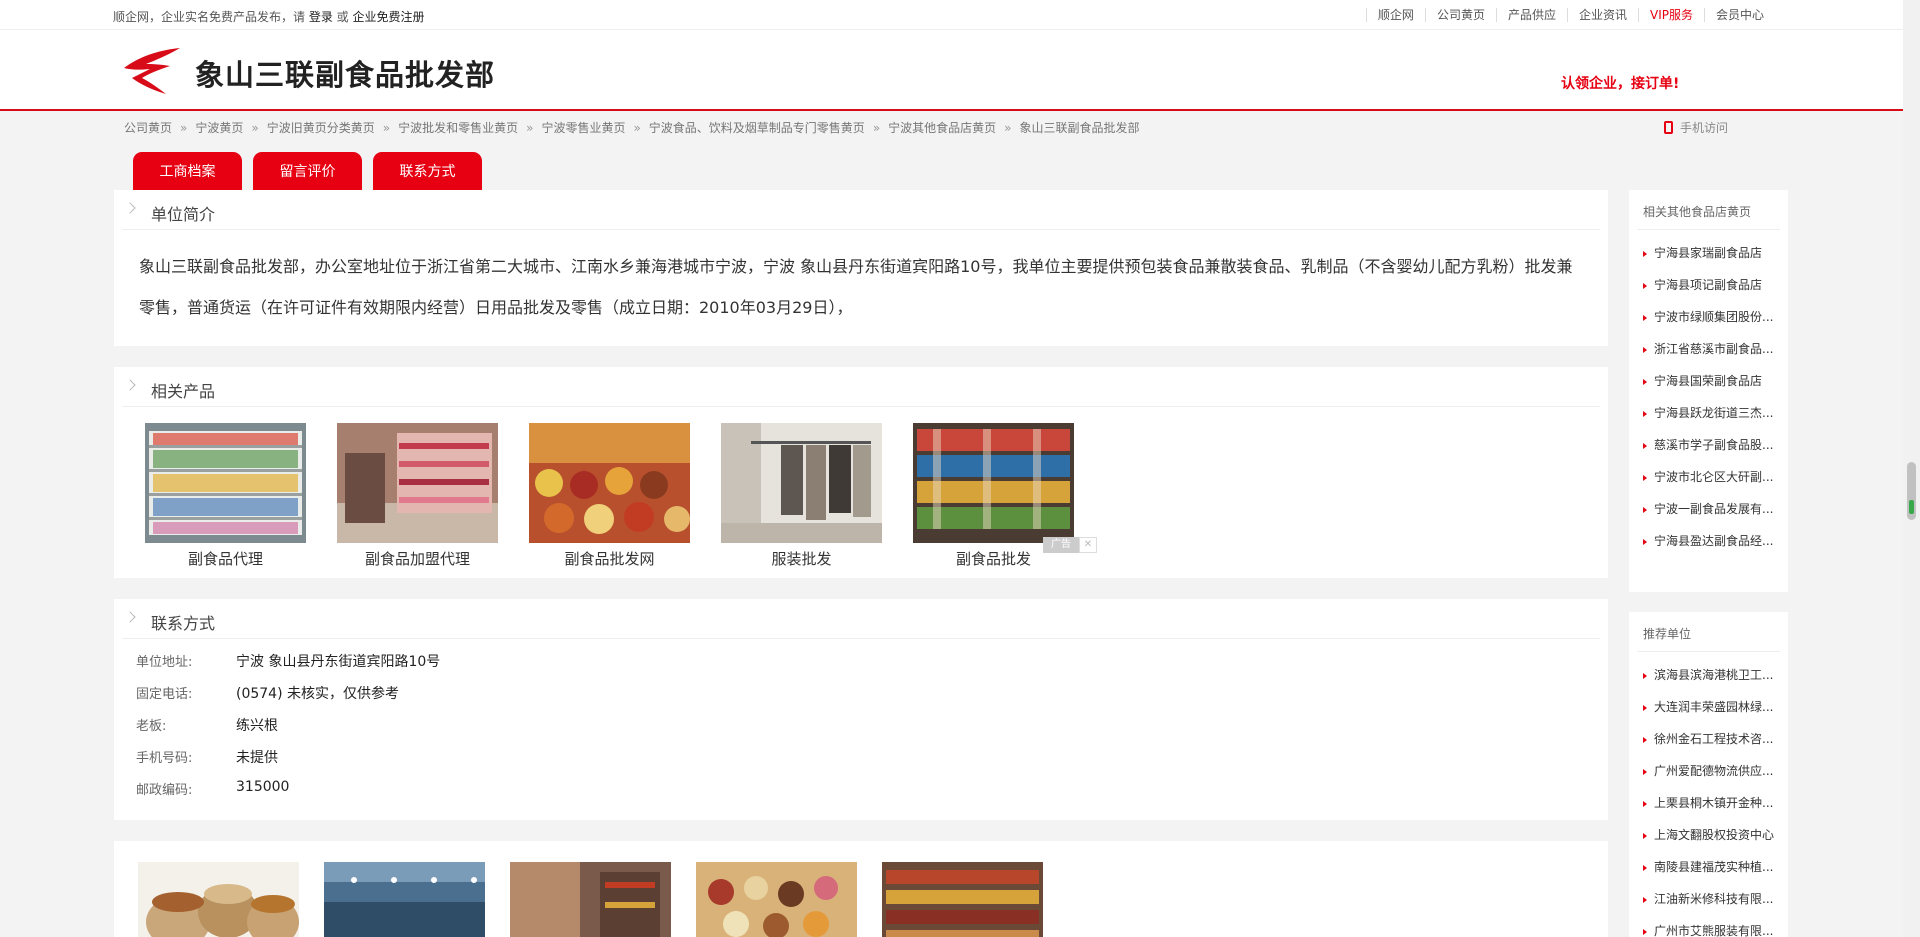  Describe the element at coordinates (187, 171) in the screenshot. I see `tab-business-archive: 工商档案` at that location.